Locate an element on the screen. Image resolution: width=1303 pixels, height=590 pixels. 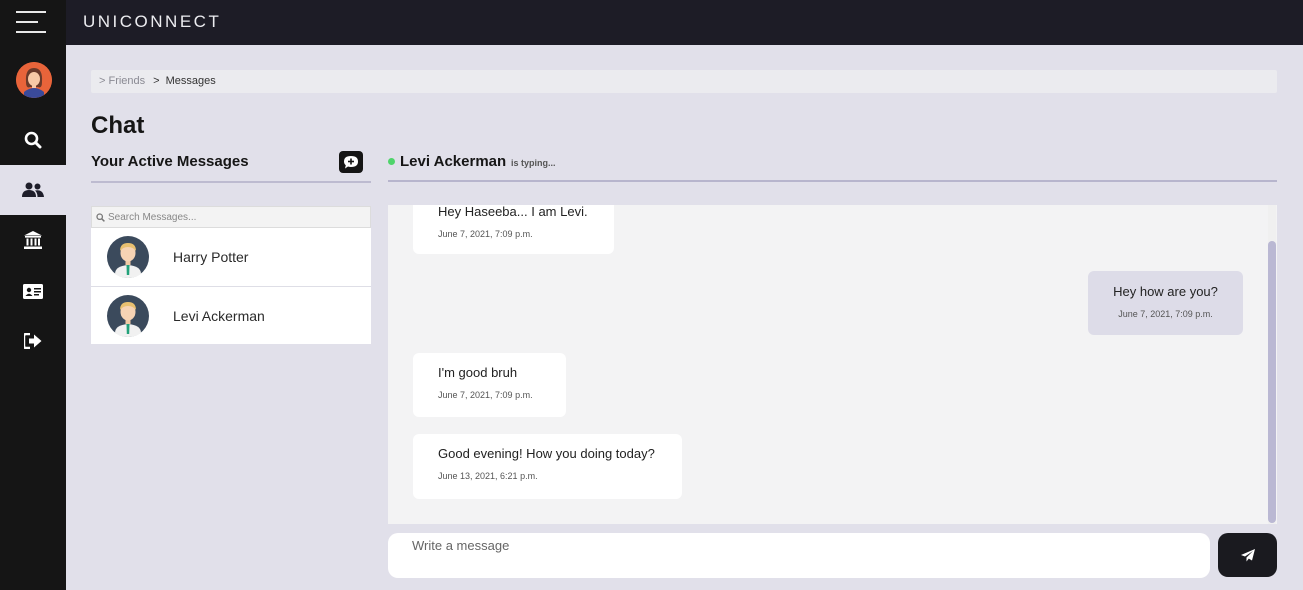
id-card-icon is located at coordinates (33, 291).